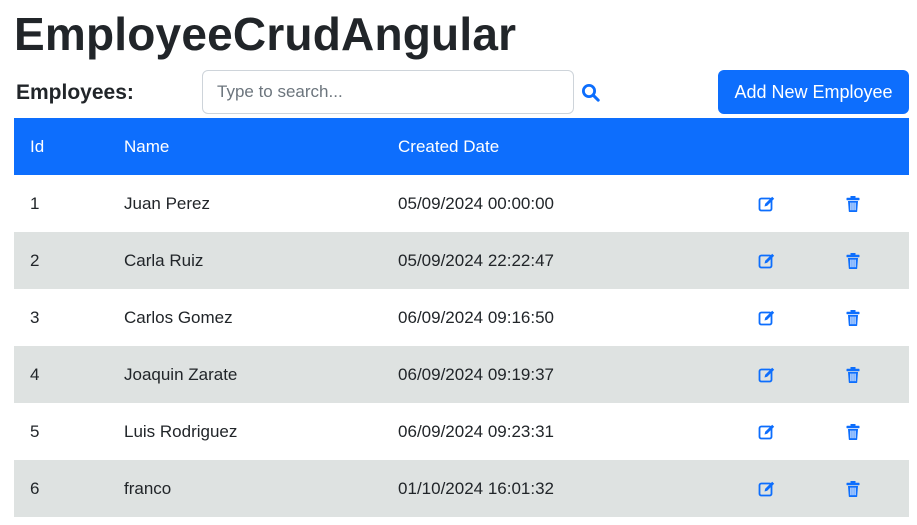 The image size is (917, 525). I want to click on header-edit, so click(786, 146).